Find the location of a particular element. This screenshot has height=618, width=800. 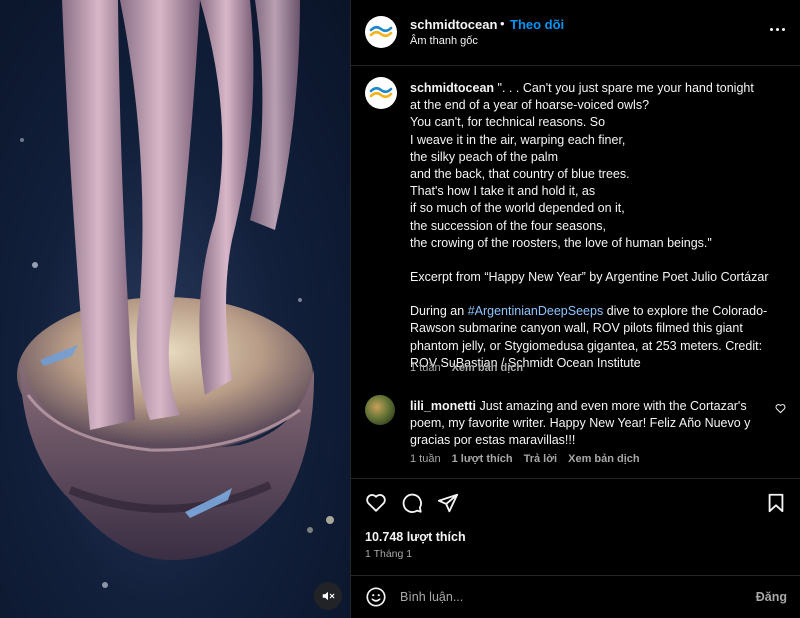

commenter-username: lili_monetti is located at coordinates (443, 406).